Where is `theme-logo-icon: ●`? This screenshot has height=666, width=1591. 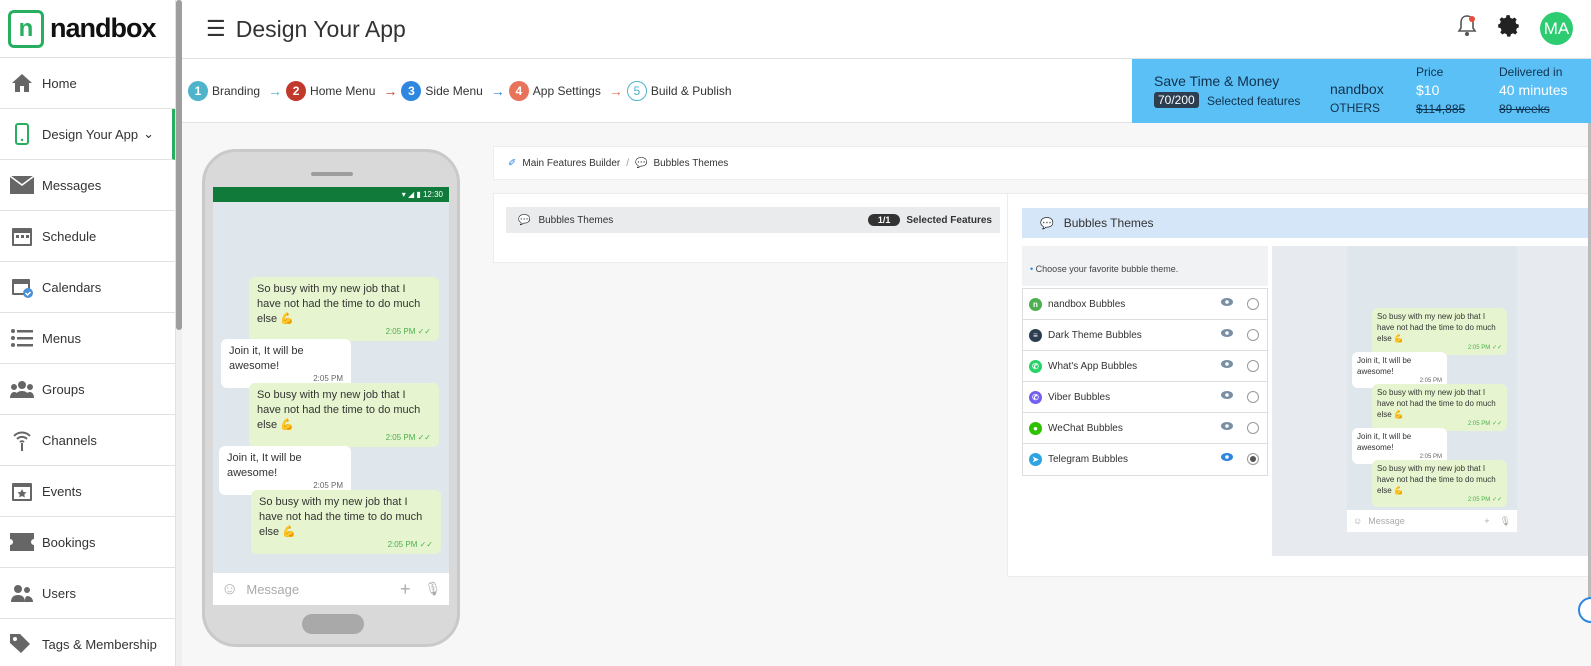
theme-logo-icon: ● is located at coordinates (1035, 428).